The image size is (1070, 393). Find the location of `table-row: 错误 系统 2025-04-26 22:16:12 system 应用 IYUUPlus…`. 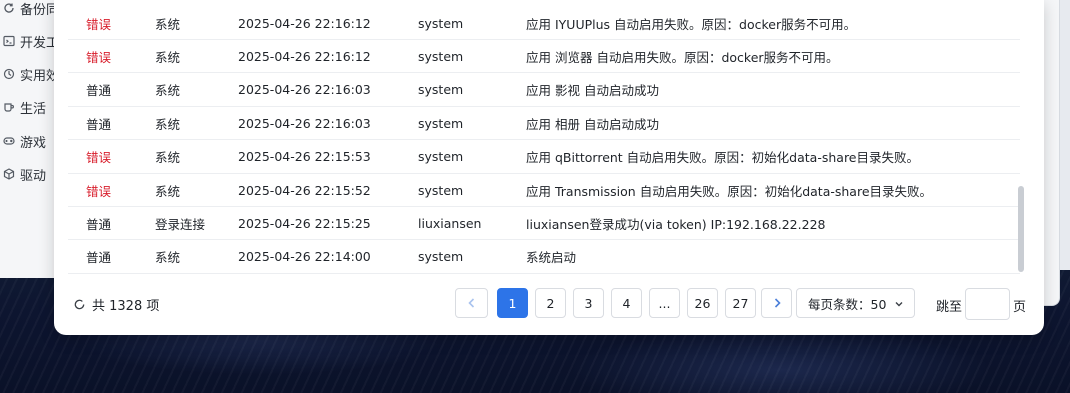

table-row: 错误 系统 2025-04-26 22:16:12 system 应用 IYUUPlus… is located at coordinates (544, 23).